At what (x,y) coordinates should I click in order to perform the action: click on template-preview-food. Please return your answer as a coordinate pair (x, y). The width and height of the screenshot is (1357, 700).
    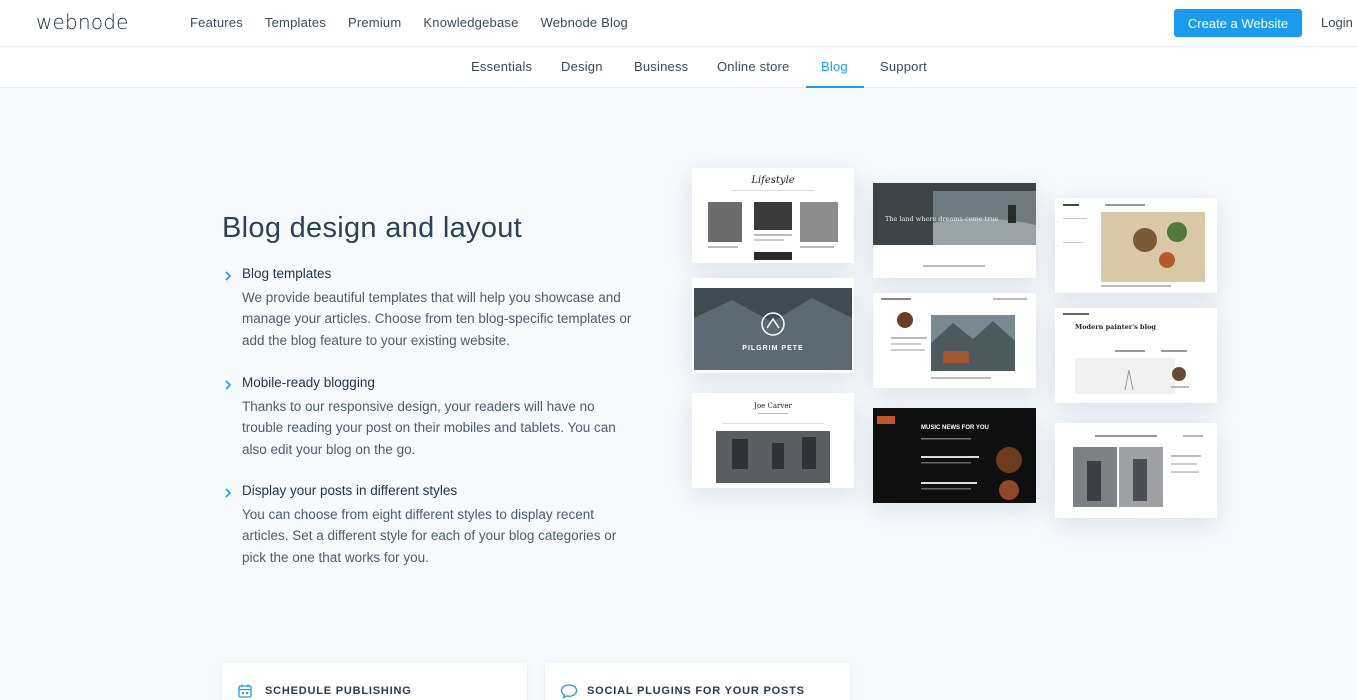
    Looking at the image, I should click on (1136, 245).